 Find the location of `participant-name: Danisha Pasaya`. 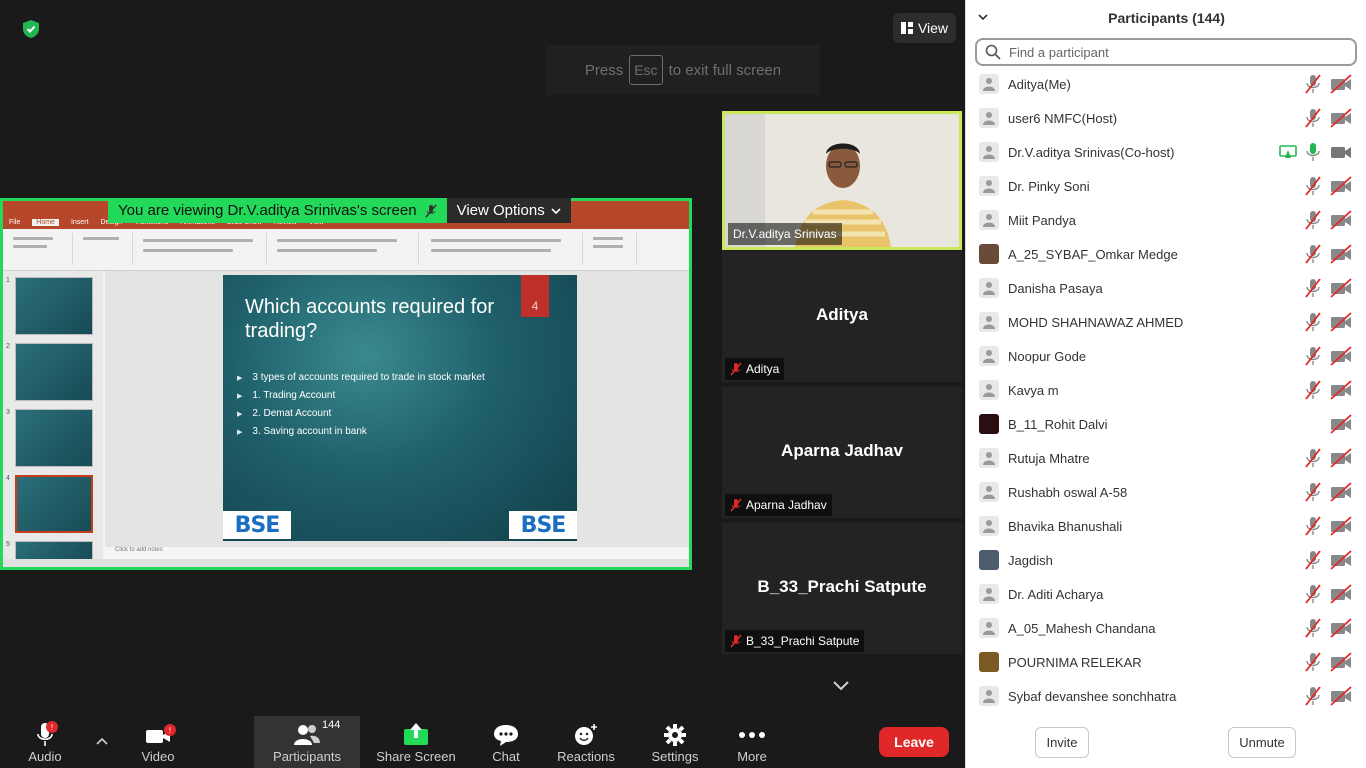

participant-name: Danisha Pasaya is located at coordinates (1055, 288).